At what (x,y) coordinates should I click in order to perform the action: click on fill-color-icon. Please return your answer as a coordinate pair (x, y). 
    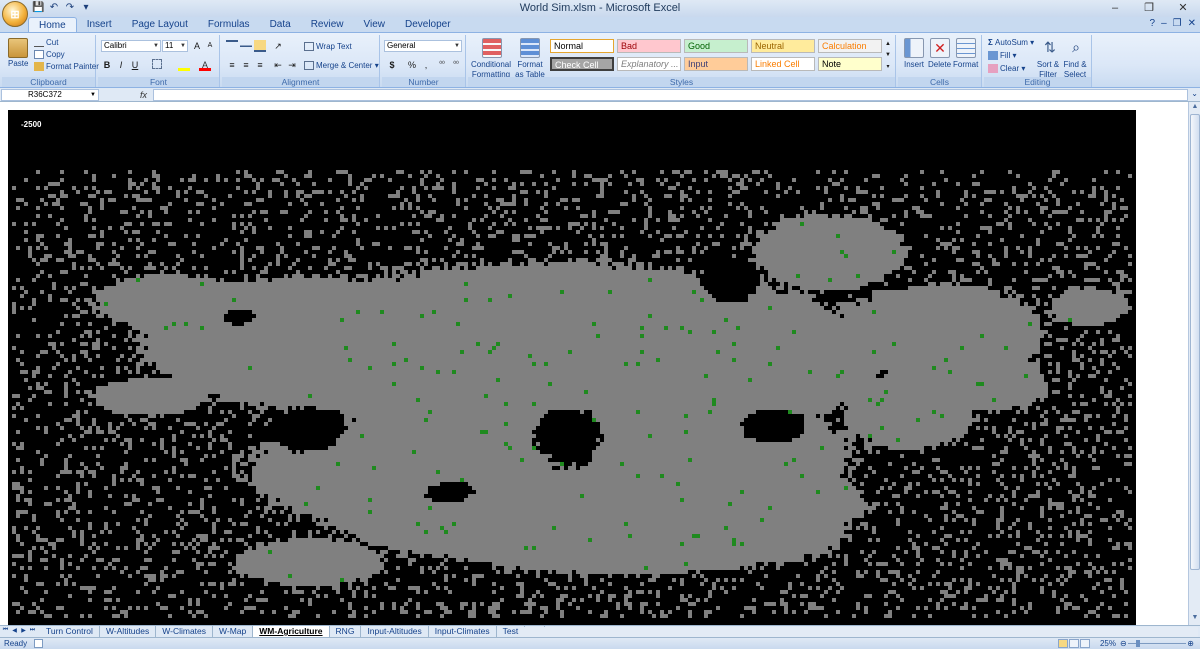
    Looking at the image, I should click on (184, 65).